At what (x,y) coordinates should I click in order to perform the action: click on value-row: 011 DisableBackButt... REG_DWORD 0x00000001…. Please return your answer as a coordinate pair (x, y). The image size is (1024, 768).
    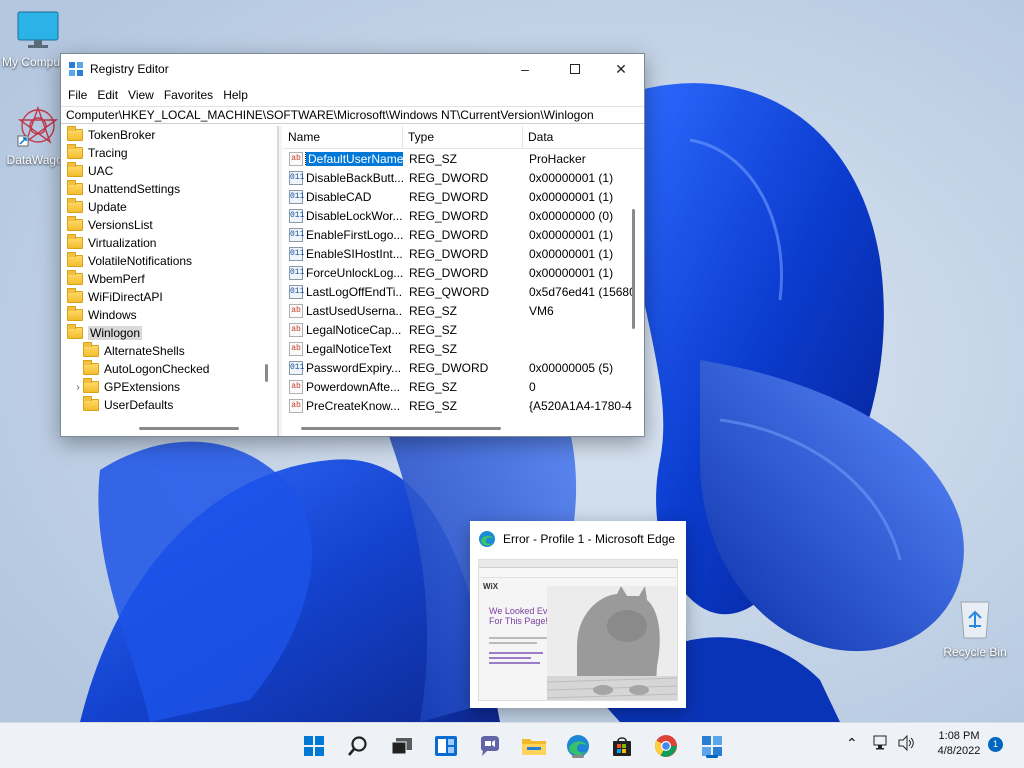
    Looking at the image, I should click on (463, 177).